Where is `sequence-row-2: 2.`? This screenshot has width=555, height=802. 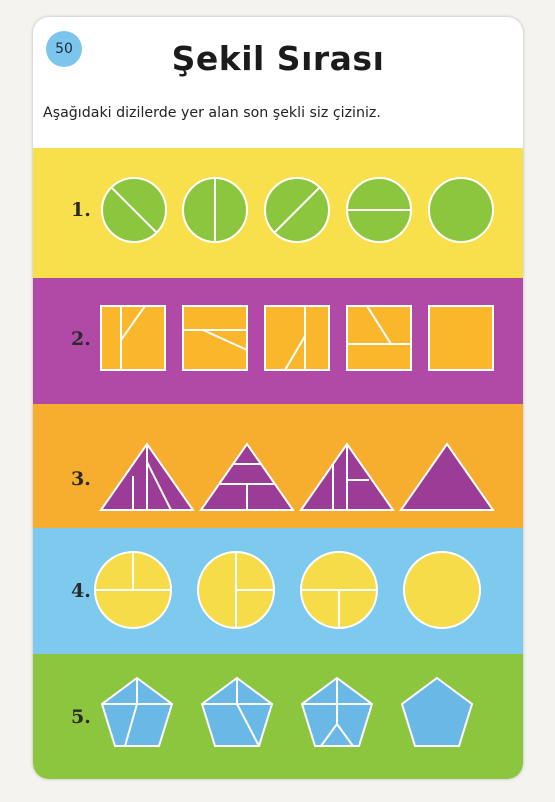 sequence-row-2: 2. is located at coordinates (278, 341).